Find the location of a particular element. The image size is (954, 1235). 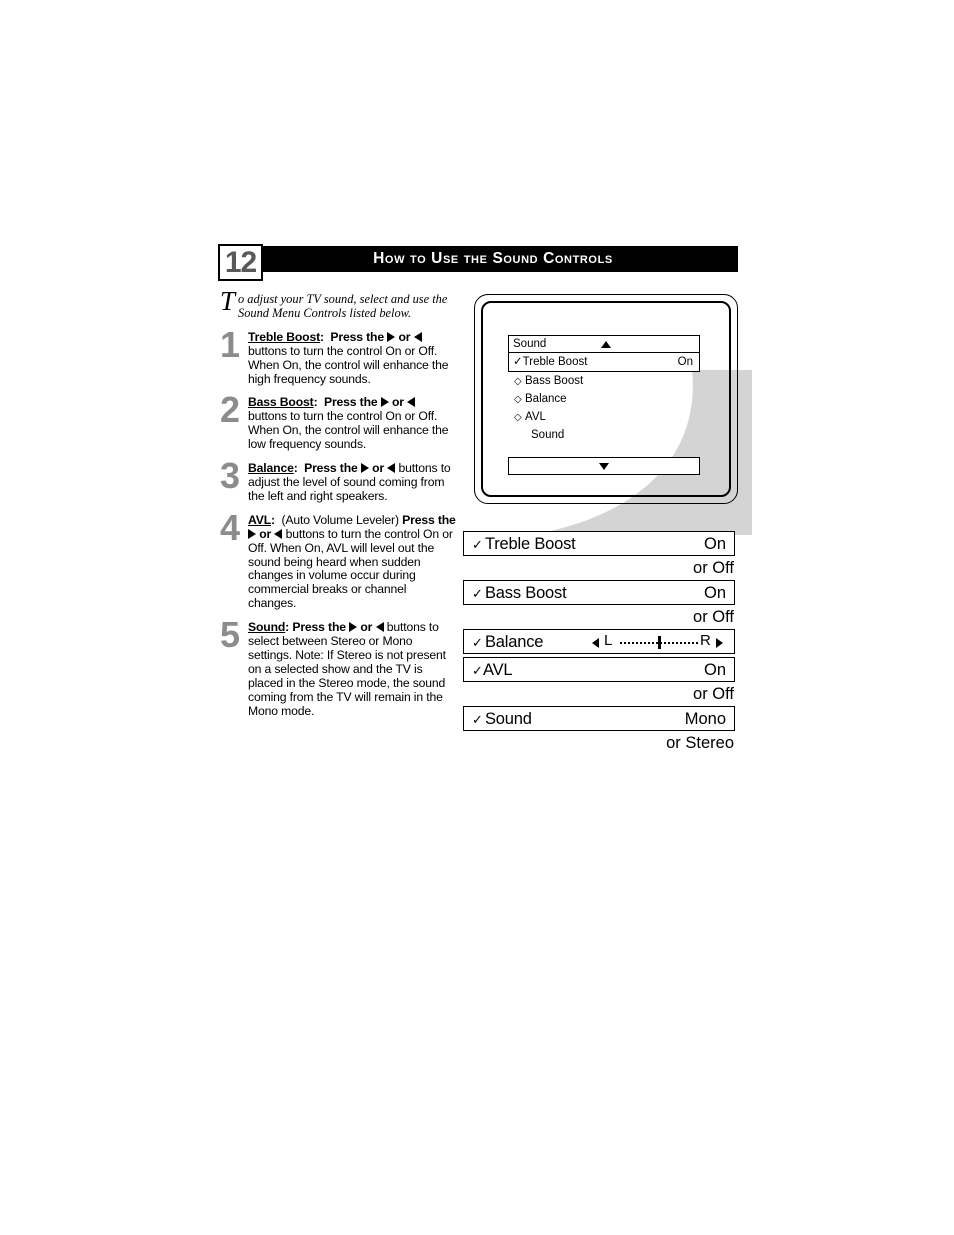

osd-bar-group-avl: ✓ AVL On or Off is located at coordinates (599, 681).